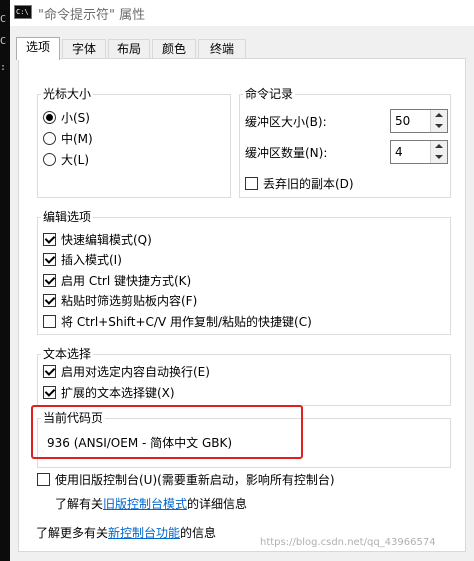 The width and height of the screenshot is (474, 561). I want to click on extended-selection-keys-checkbox, so click(49, 392).